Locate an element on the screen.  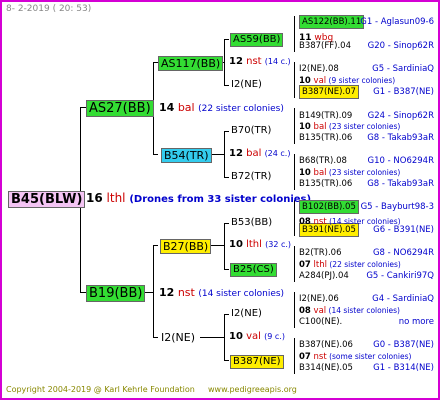
ancestor-id: C100(NE). is located at coordinates (321, 322).